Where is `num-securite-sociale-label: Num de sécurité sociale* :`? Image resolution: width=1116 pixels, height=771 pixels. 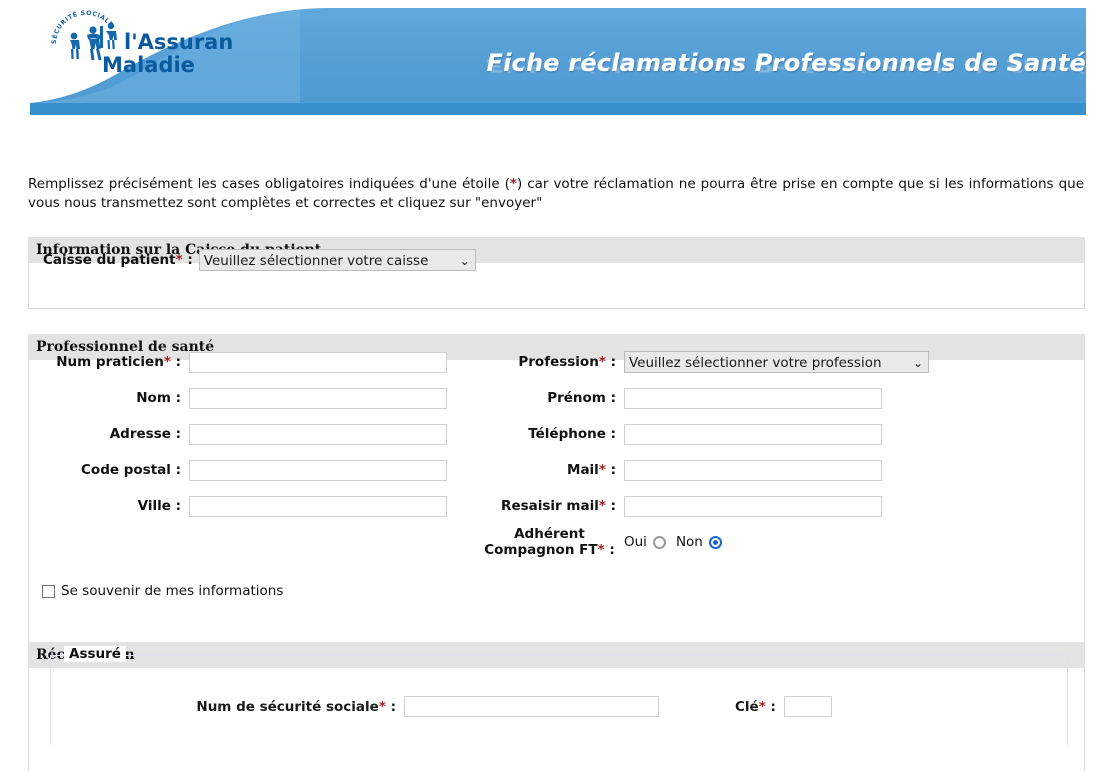
num-securite-sociale-label: Num de sécurité sociale* : is located at coordinates (296, 706).